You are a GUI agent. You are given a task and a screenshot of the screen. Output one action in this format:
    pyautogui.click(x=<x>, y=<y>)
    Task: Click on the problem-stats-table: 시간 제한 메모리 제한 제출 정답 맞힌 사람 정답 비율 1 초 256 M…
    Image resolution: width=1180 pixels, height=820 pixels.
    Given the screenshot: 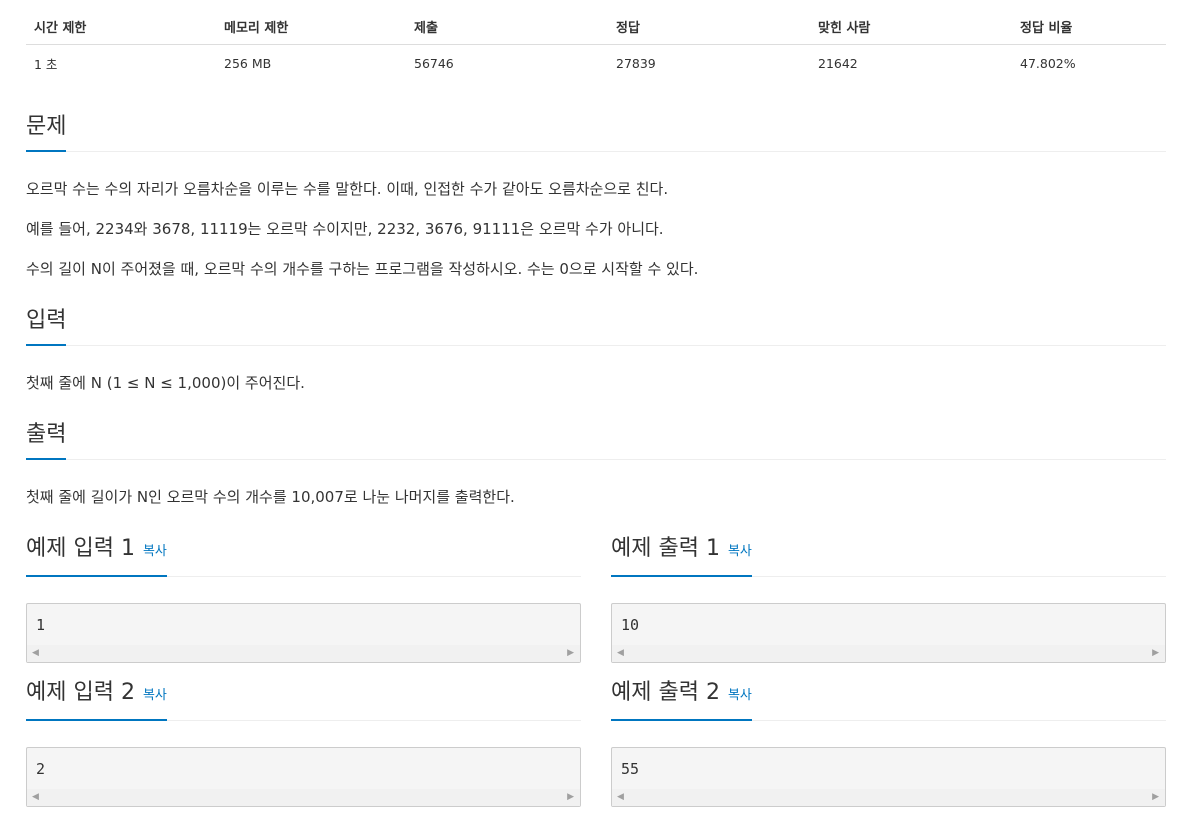 What is the action you would take?
    pyautogui.click(x=596, y=44)
    